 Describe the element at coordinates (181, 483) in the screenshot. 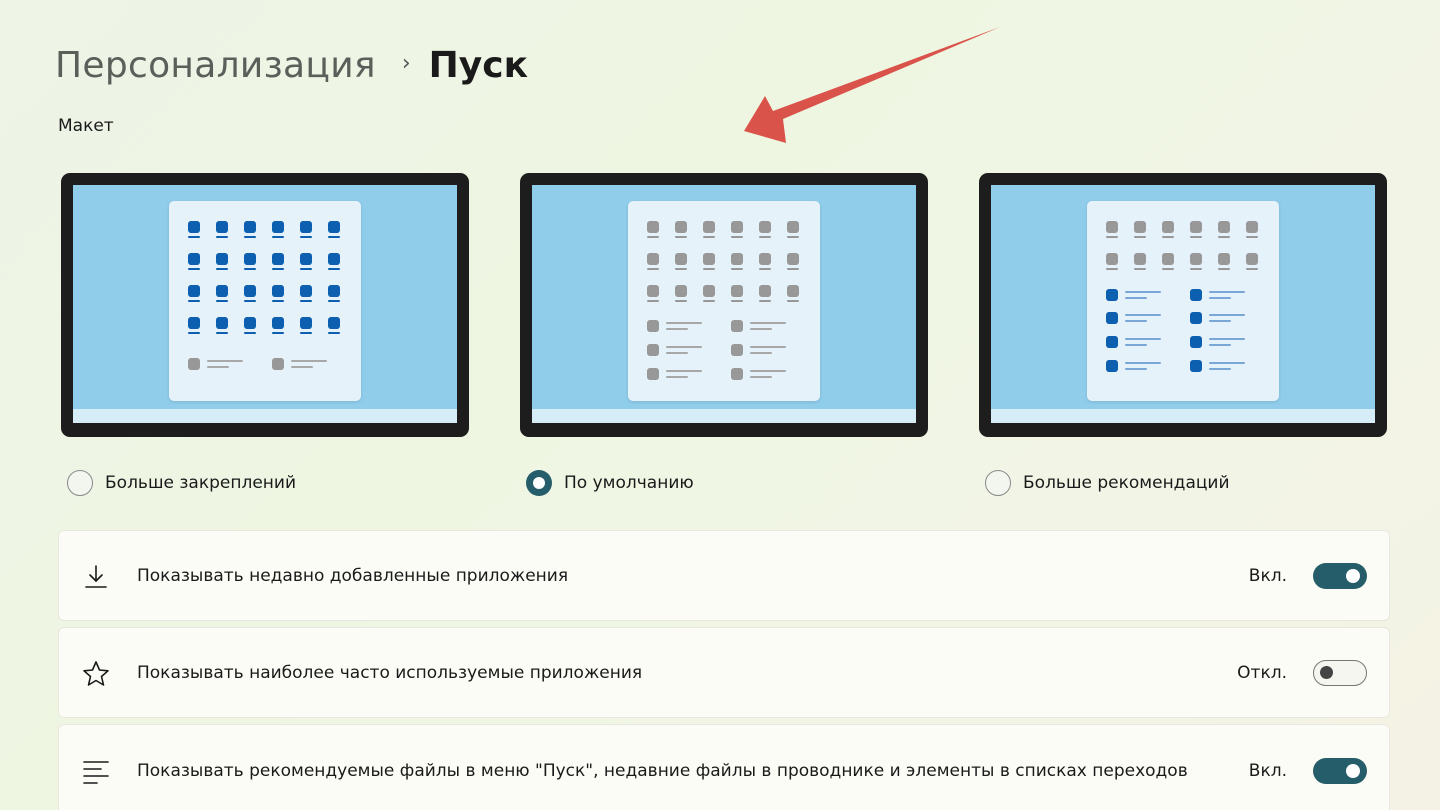

I see `radio-option-more-pins: Больше закреплений` at that location.